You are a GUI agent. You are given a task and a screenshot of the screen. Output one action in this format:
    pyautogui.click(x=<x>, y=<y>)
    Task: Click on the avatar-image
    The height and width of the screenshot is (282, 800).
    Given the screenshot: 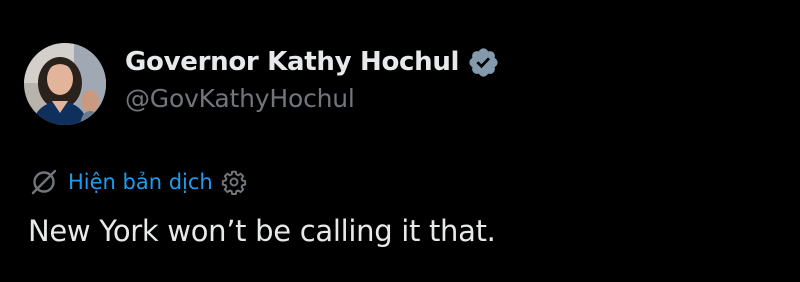 What is the action you would take?
    pyautogui.click(x=65, y=84)
    